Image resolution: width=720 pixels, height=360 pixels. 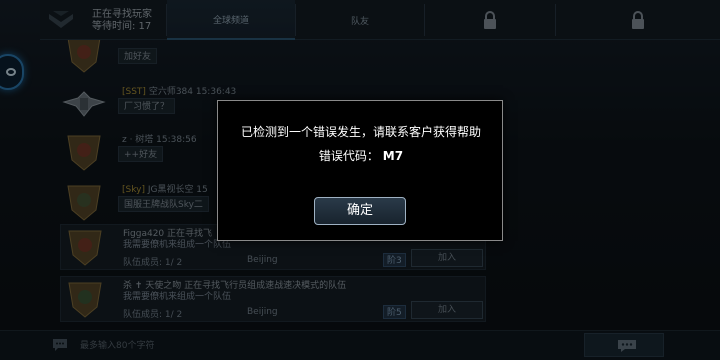 I want to click on error-code-label: 错误代码：, so click(x=348, y=156).